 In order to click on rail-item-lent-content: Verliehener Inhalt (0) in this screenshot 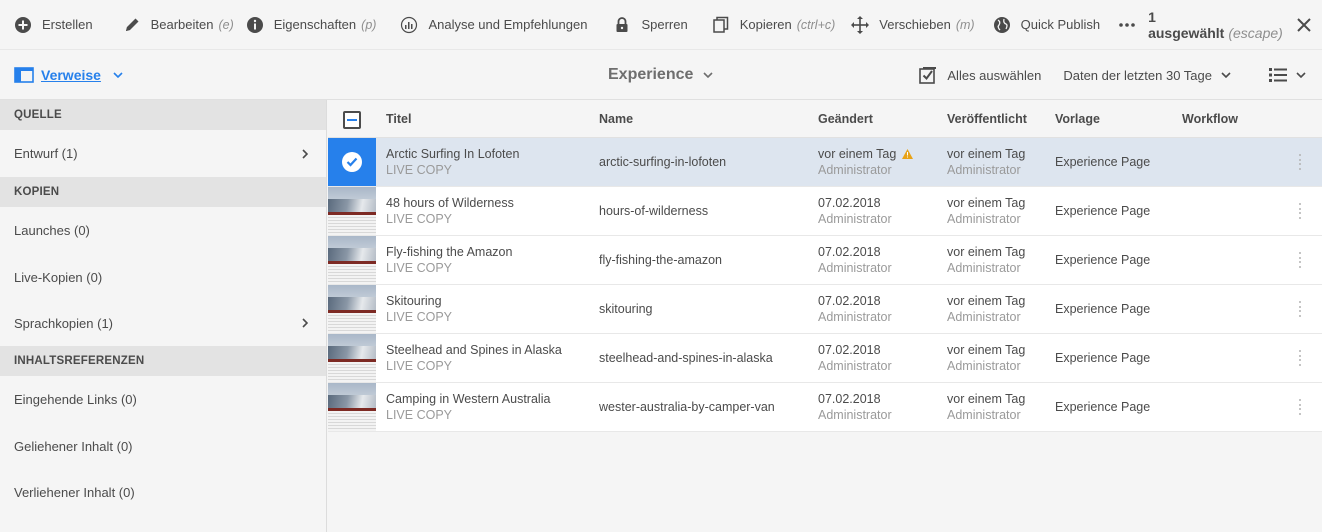, I will do `click(163, 492)`.